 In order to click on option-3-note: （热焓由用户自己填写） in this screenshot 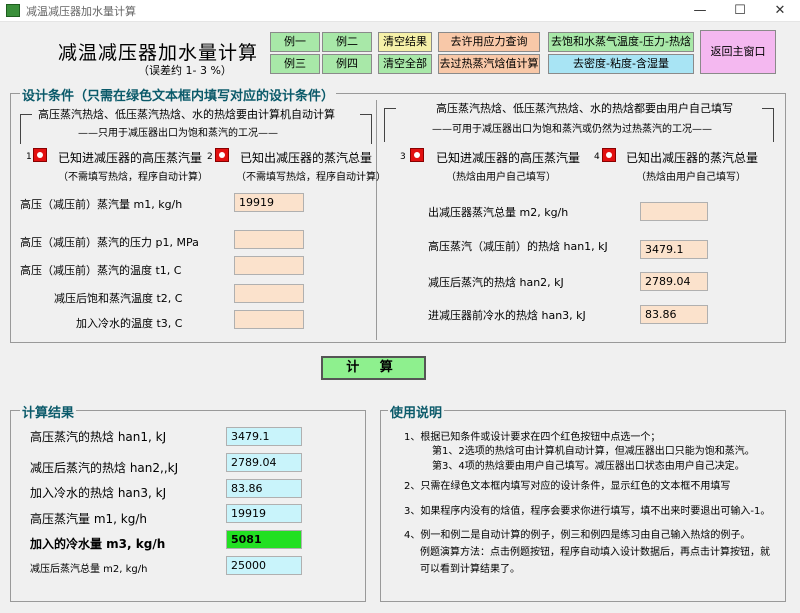, I will do `click(501, 177)`.